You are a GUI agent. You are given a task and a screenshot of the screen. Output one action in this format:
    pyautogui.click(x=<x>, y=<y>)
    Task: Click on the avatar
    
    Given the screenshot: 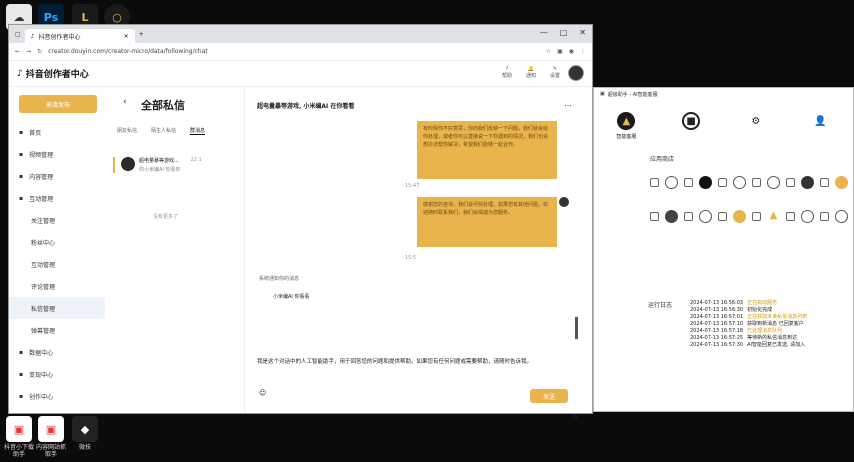 What is the action you would take?
    pyautogui.click(x=576, y=73)
    